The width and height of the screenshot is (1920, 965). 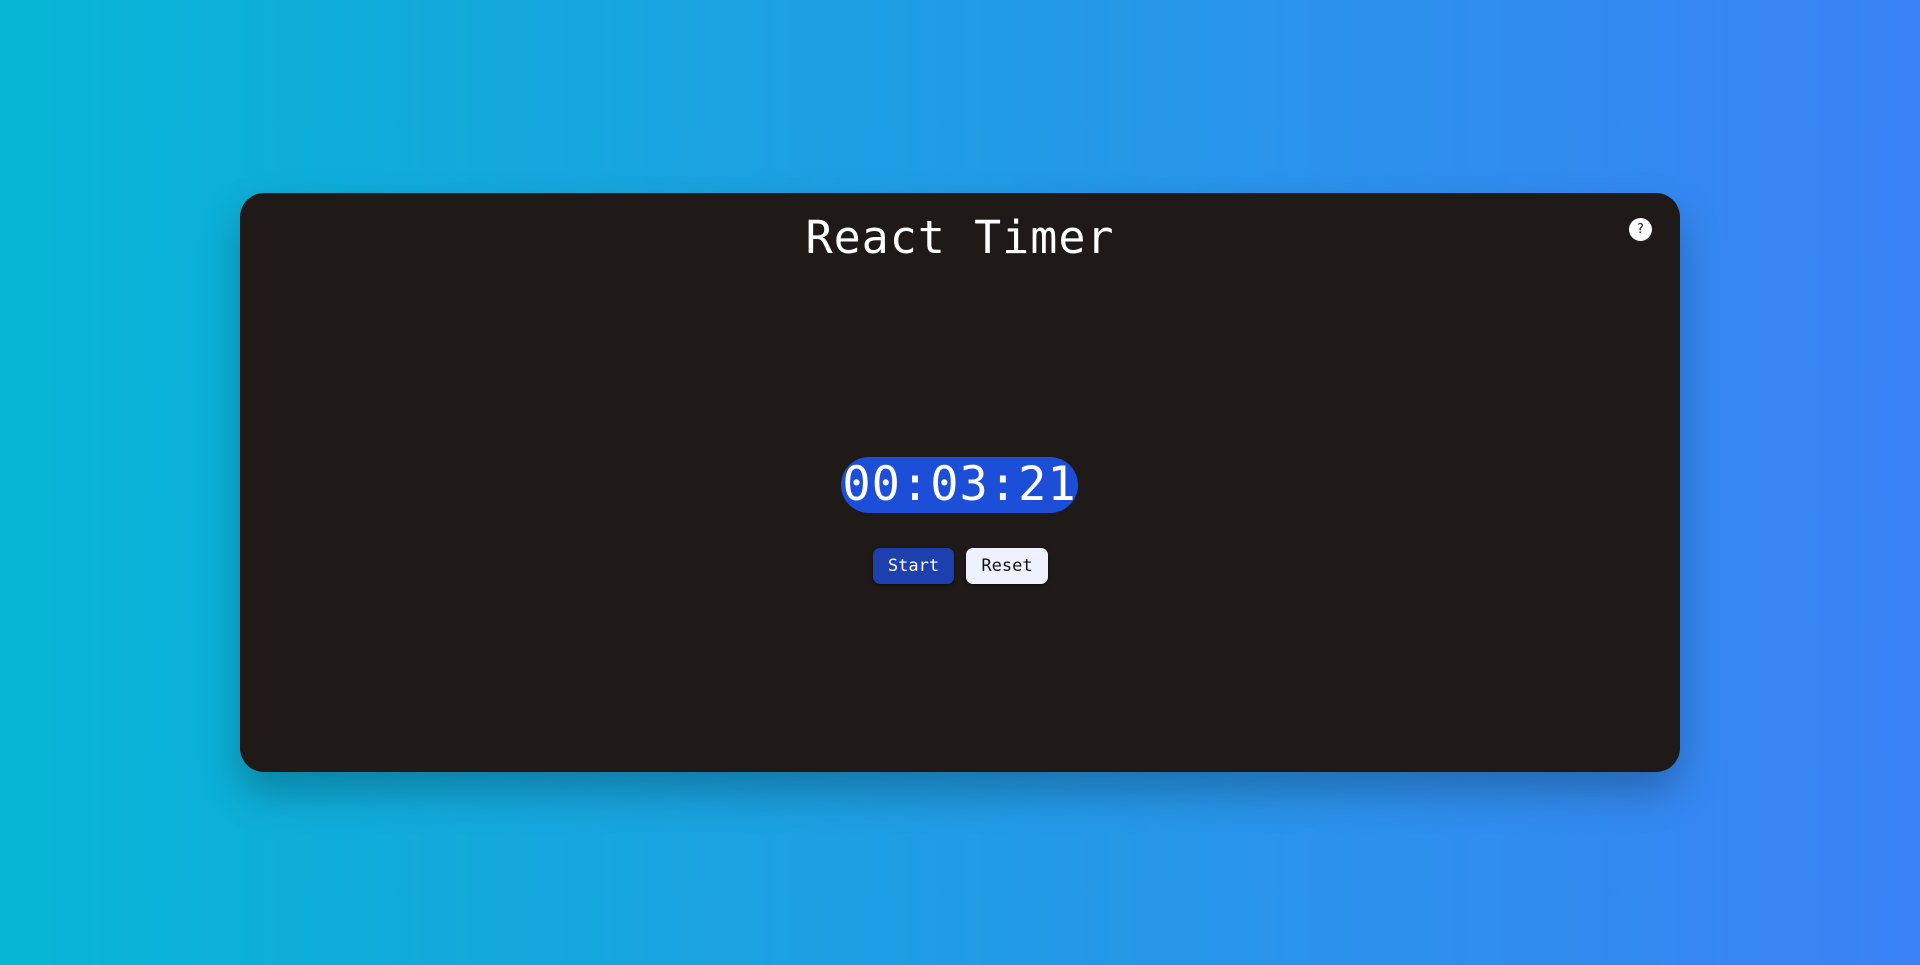 I want to click on reset-button: Reset, so click(x=1007, y=566).